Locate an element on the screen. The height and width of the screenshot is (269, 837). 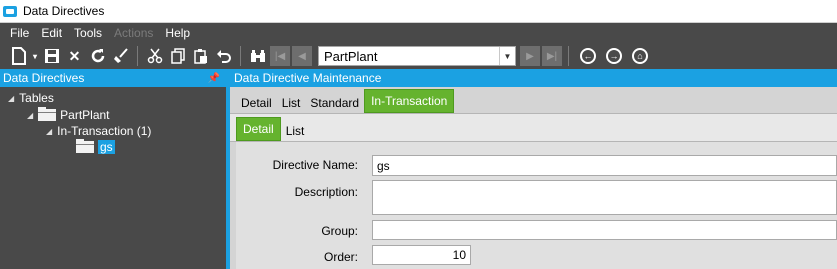
tree-node-label: PartPlant is located at coordinates (85, 115).